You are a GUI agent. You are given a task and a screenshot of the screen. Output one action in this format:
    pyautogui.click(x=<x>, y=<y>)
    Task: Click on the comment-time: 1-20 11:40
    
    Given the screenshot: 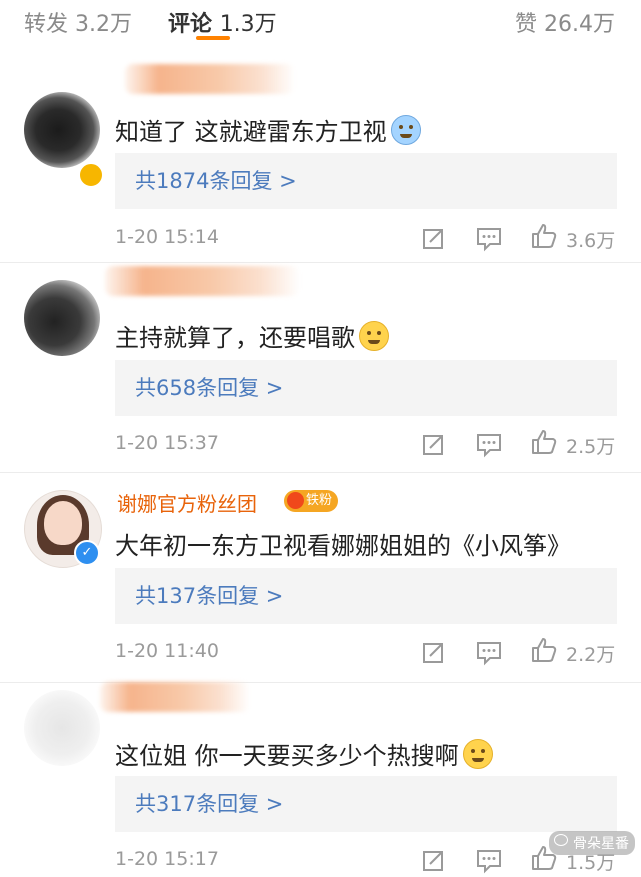 What is the action you would take?
    pyautogui.click(x=167, y=651)
    